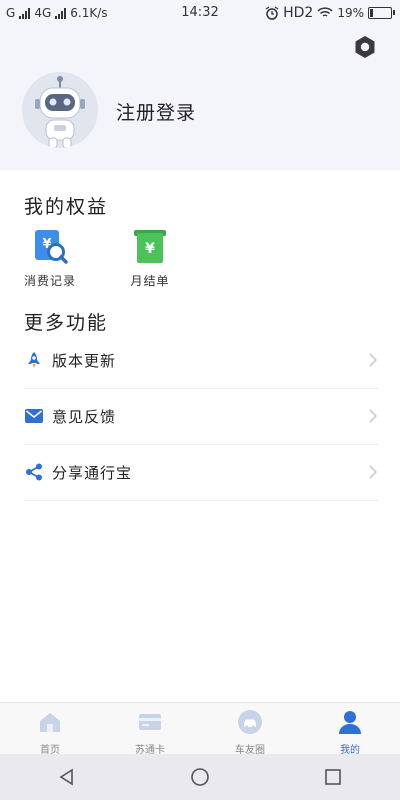 This screenshot has height=800, width=400. I want to click on recents-square-icon, so click(333, 777).